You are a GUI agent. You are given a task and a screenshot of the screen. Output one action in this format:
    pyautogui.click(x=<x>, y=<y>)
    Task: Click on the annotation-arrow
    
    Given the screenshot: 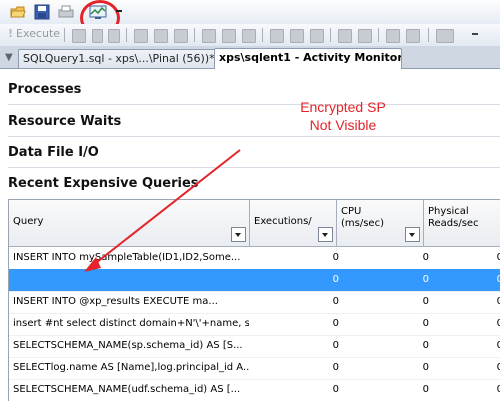 What is the action you would take?
    pyautogui.click(x=162, y=210)
    